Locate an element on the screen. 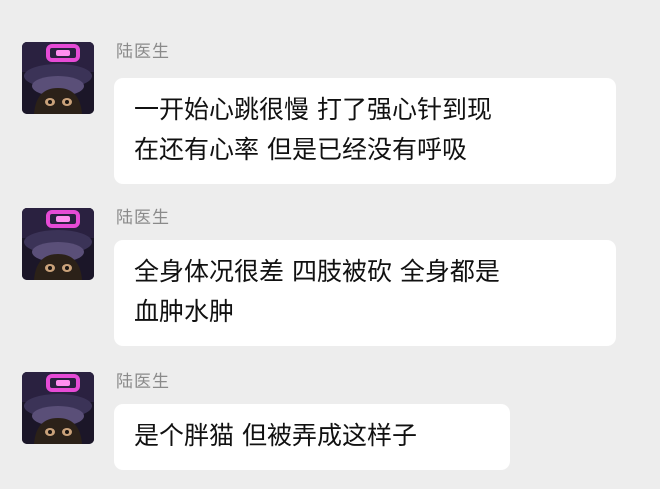 This screenshot has width=660, height=489. message-text-line: 在还有心率 但是已经没有呼吸 is located at coordinates (300, 149).